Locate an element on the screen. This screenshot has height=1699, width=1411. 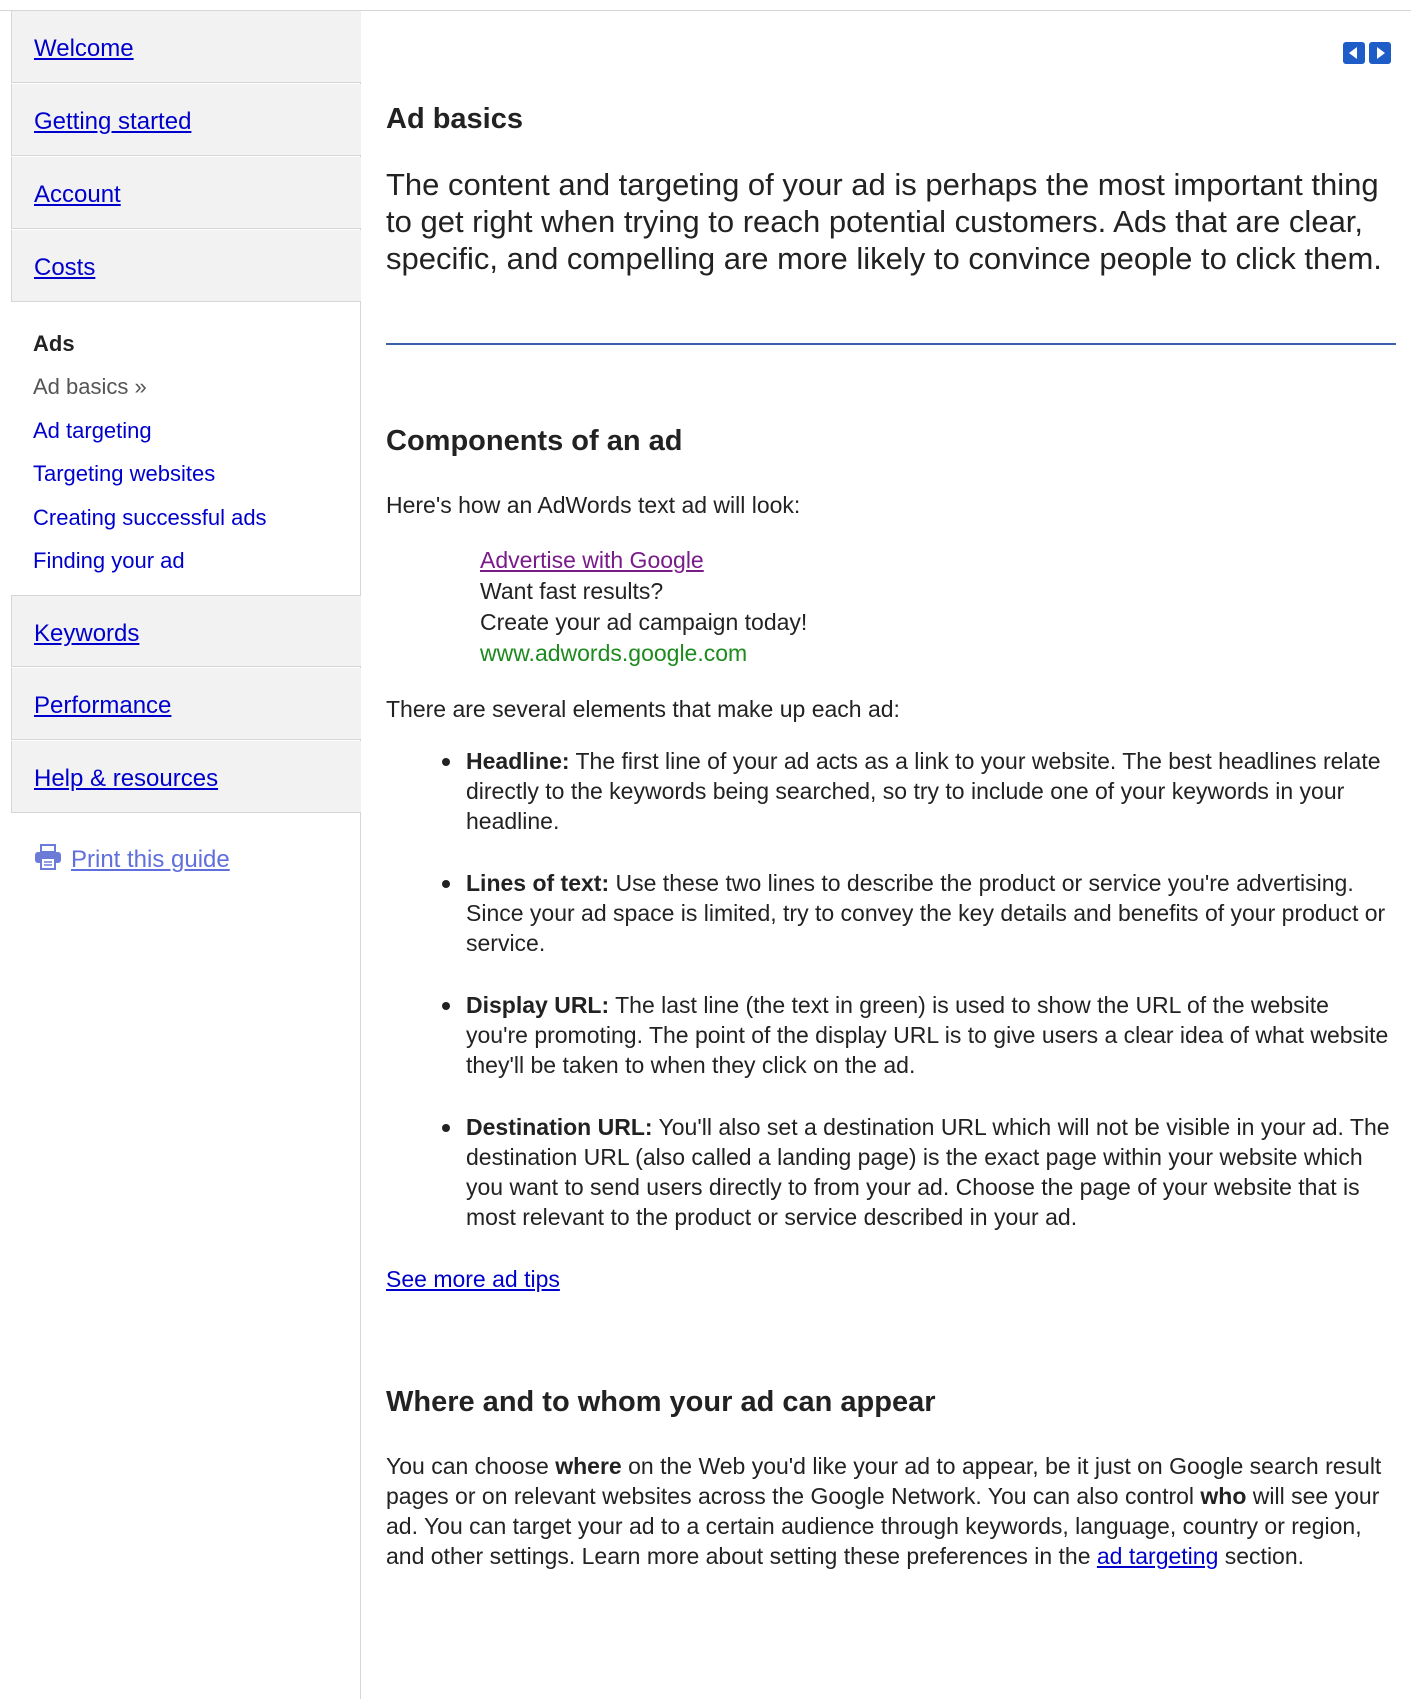
sample-ad-line2: Create your ad campaign today! is located at coordinates (644, 622).